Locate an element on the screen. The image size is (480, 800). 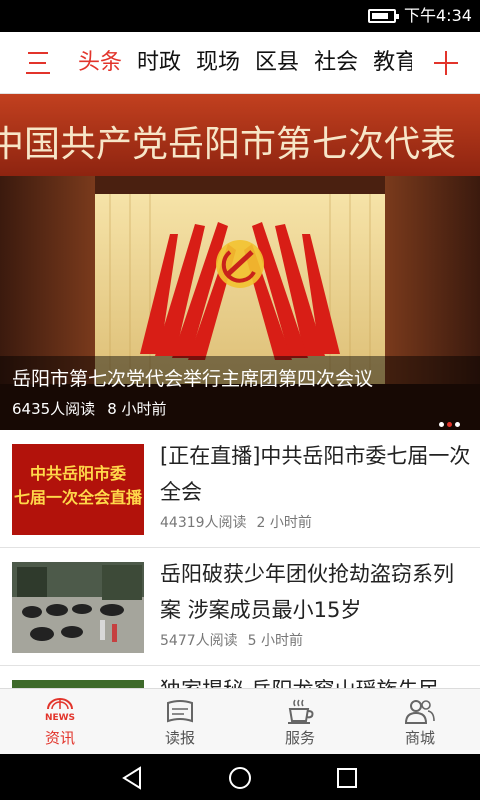
status-bar: 下午4:34 is located at coordinates (240, 16).